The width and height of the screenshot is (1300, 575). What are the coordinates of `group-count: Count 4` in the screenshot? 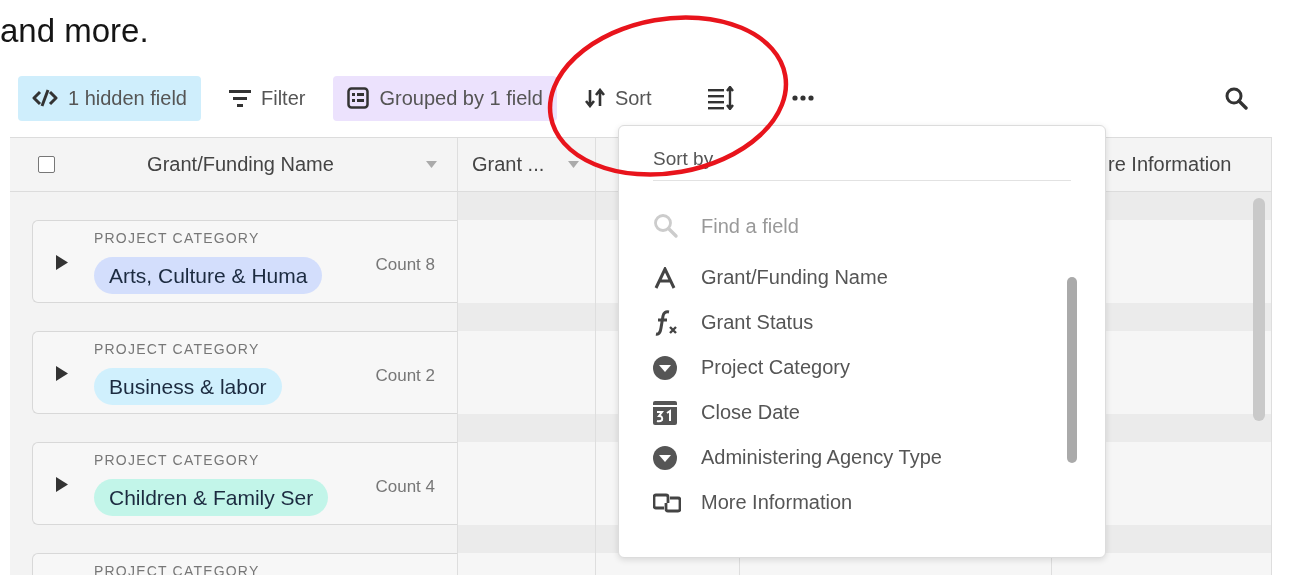 It's located at (405, 487).